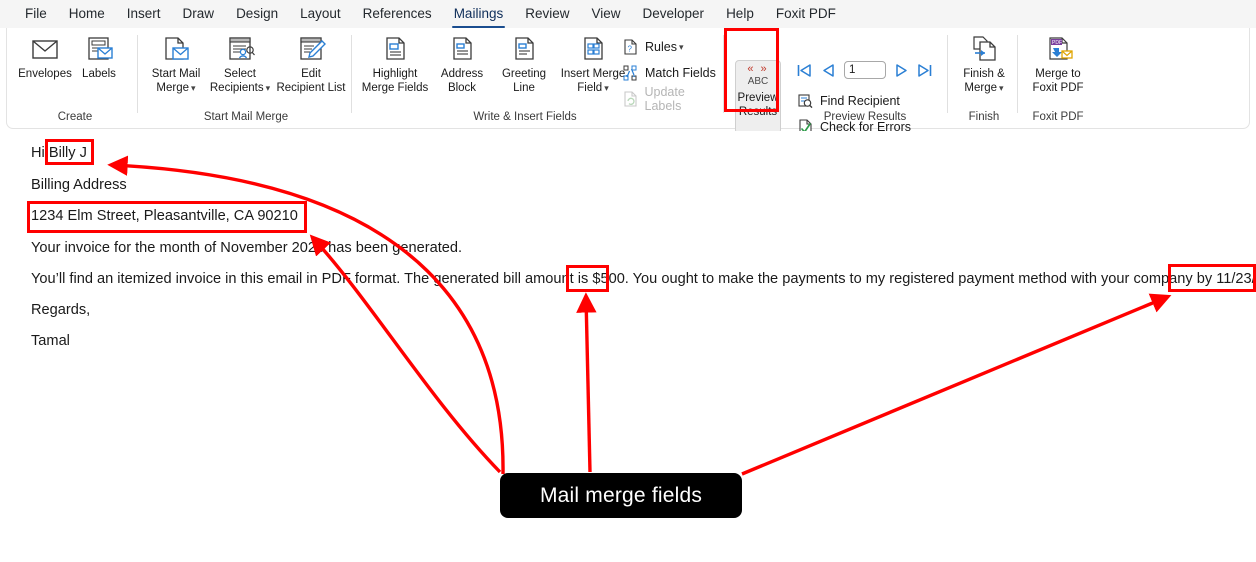  I want to click on ribbon-group-finish: Finish & Merge ▾ Finish, so click(984, 77).